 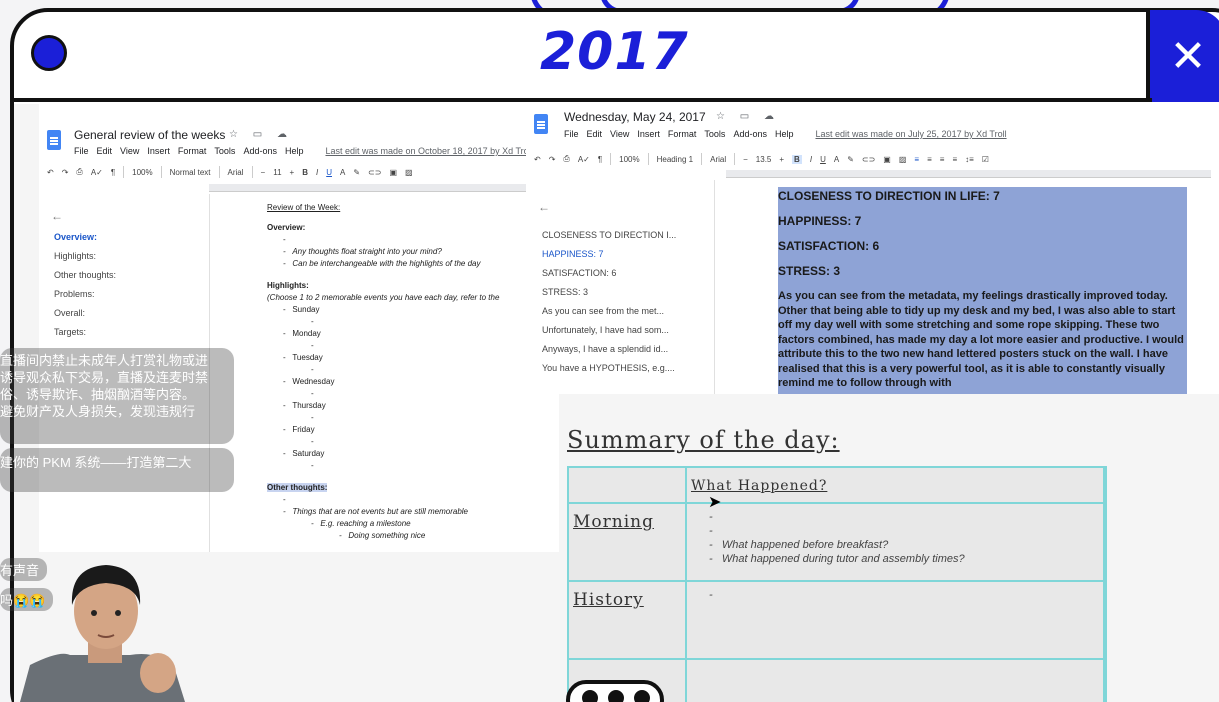 What do you see at coordinates (954, 159) in the screenshot?
I see `justify-icon: ≡` at bounding box center [954, 159].